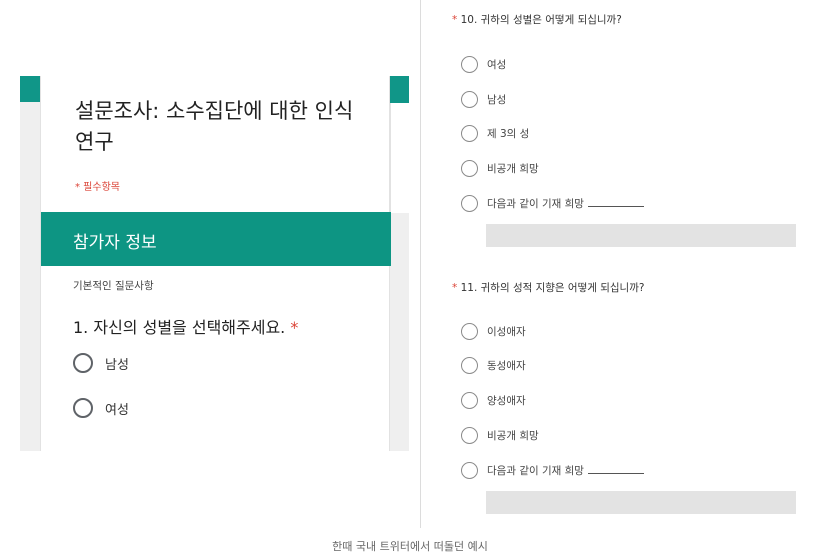 This screenshot has width=820, height=558. I want to click on teal-accent-right, so click(399, 89).